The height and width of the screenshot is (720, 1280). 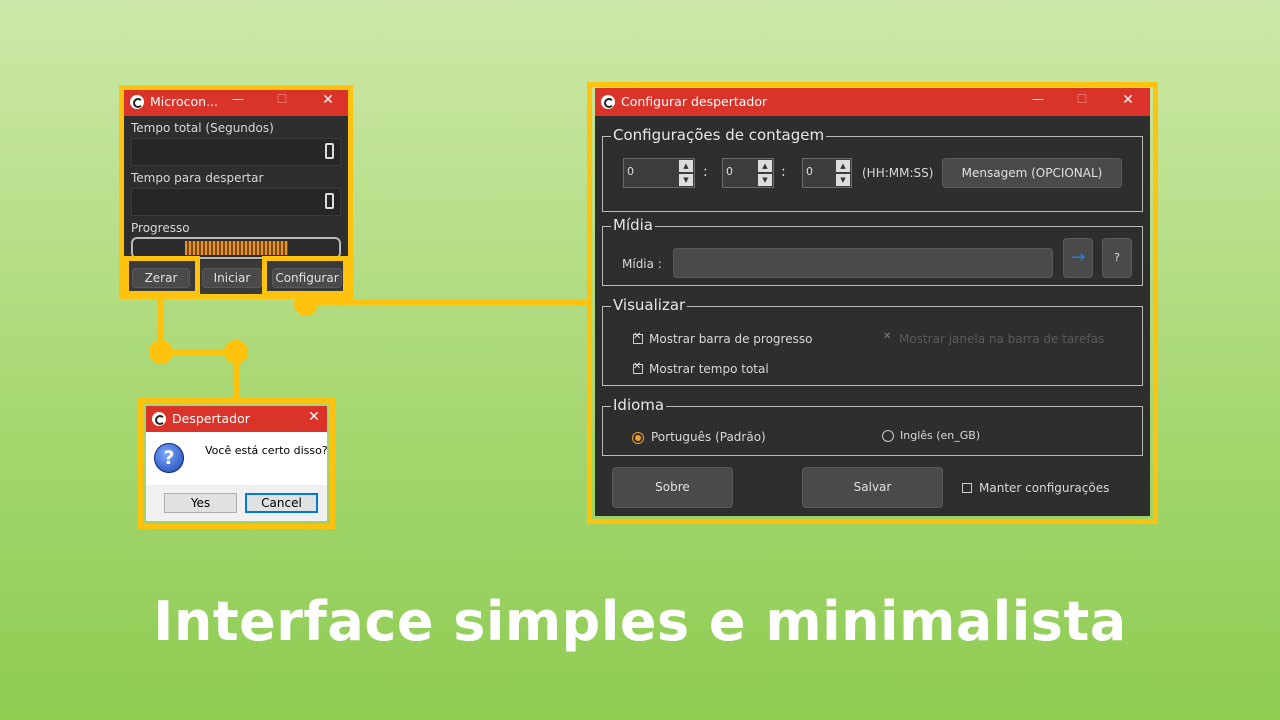 I want to click on caption-title: Interface simples e minimalista, so click(x=640, y=621).